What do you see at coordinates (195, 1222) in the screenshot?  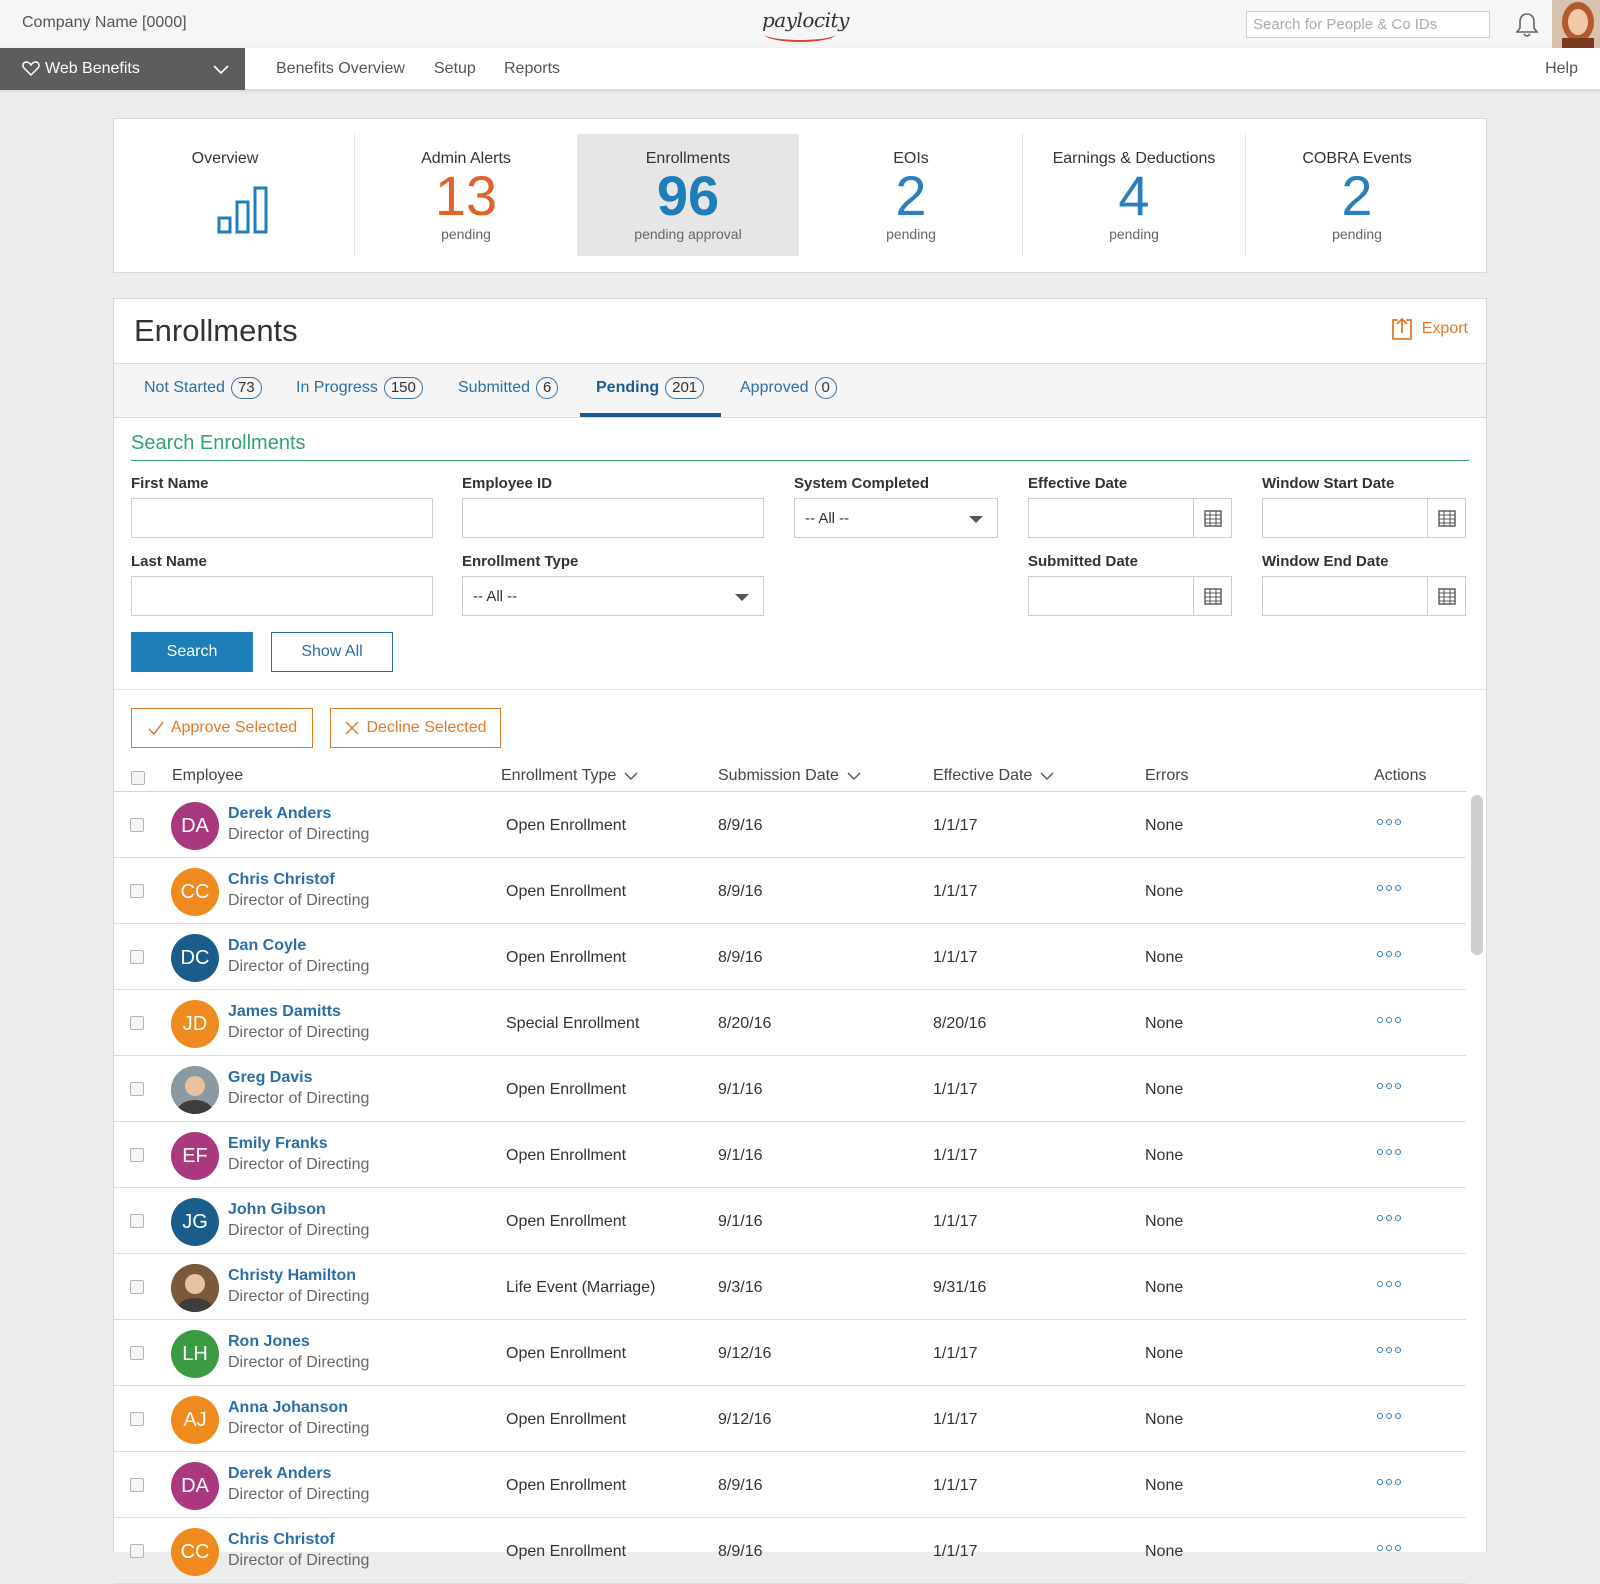 I see `avatar: JG` at bounding box center [195, 1222].